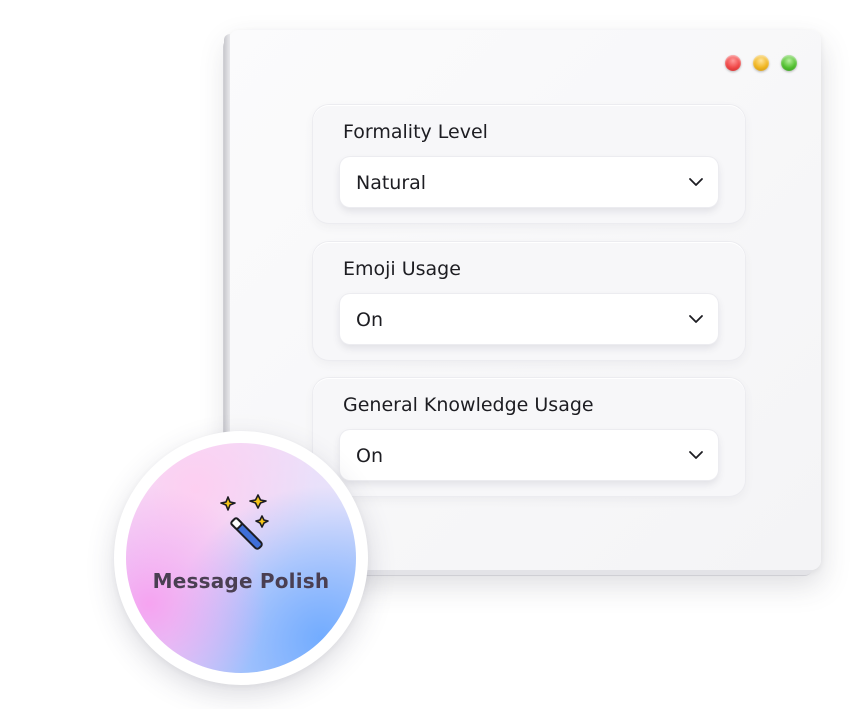 The width and height of the screenshot is (850, 709). I want to click on emoji-usage-card: Emoji Usage On, so click(529, 301).